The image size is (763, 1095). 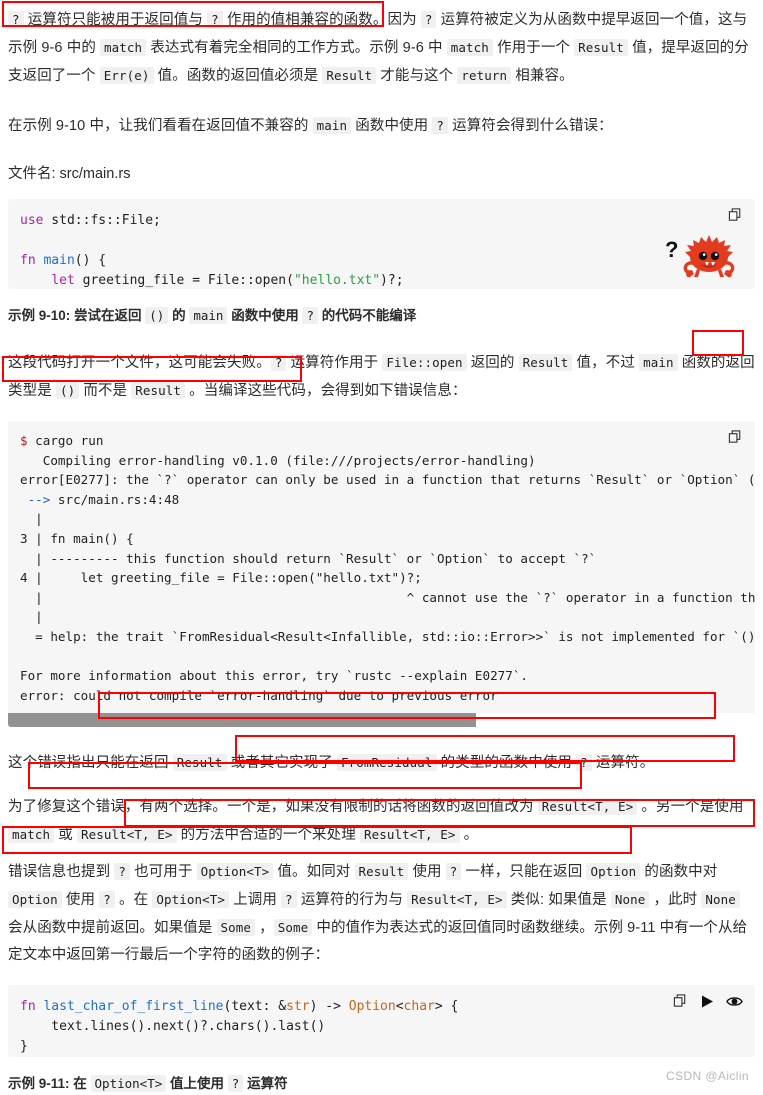 I want to click on text: 为了修复这个错误，有两个选择。, so click(x=117, y=807).